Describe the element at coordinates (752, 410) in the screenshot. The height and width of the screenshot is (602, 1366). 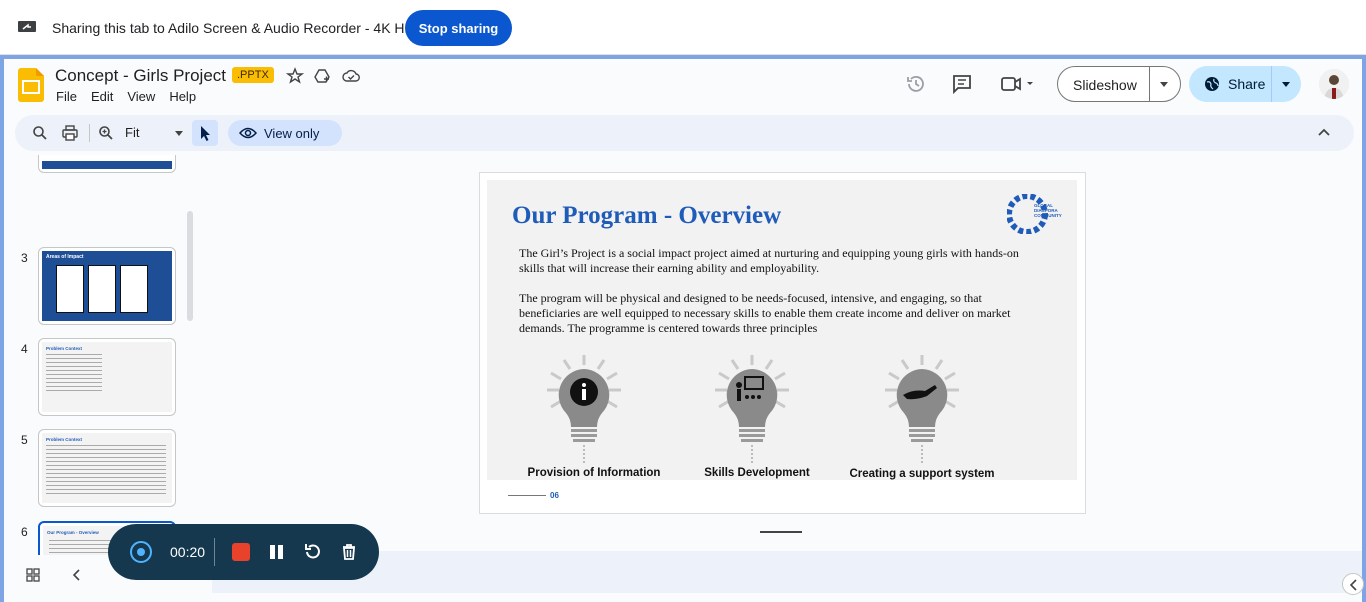
I see `skills-teaching-bulb-icon` at that location.